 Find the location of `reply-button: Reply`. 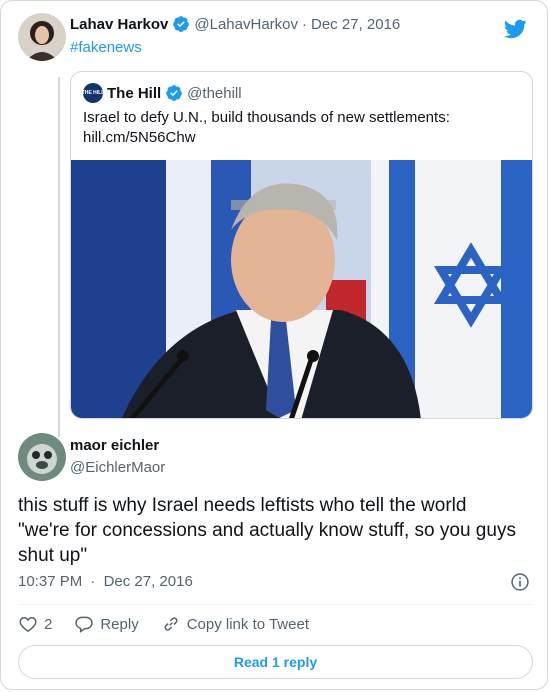

reply-button: Reply is located at coordinates (106, 624).